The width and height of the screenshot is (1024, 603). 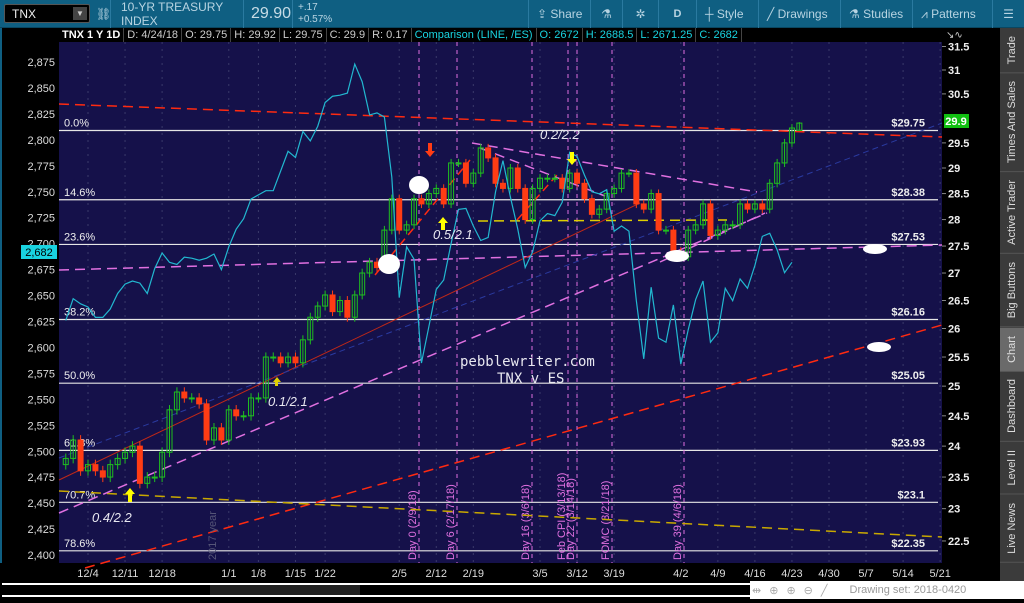 I want to click on sidebar-tab-trade: Trade, so click(x=1012, y=51).